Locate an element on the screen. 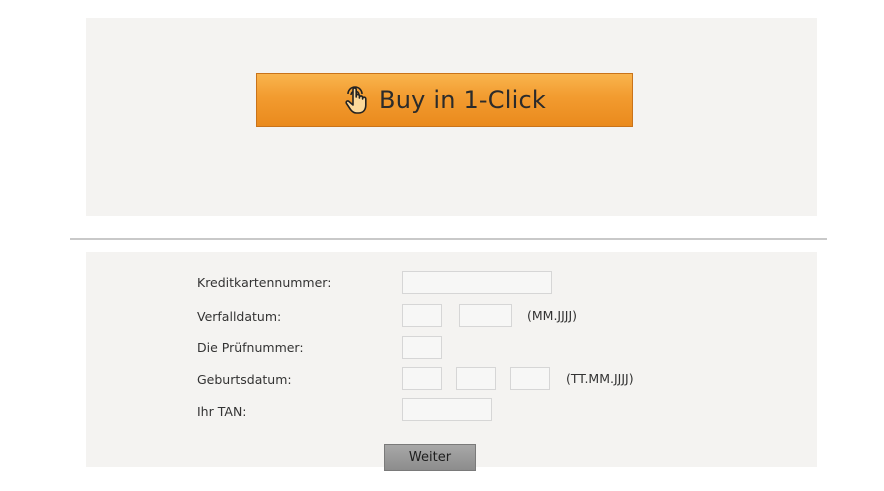 The width and height of the screenshot is (884, 491). expiry-label: Verfalldatum: is located at coordinates (239, 316).